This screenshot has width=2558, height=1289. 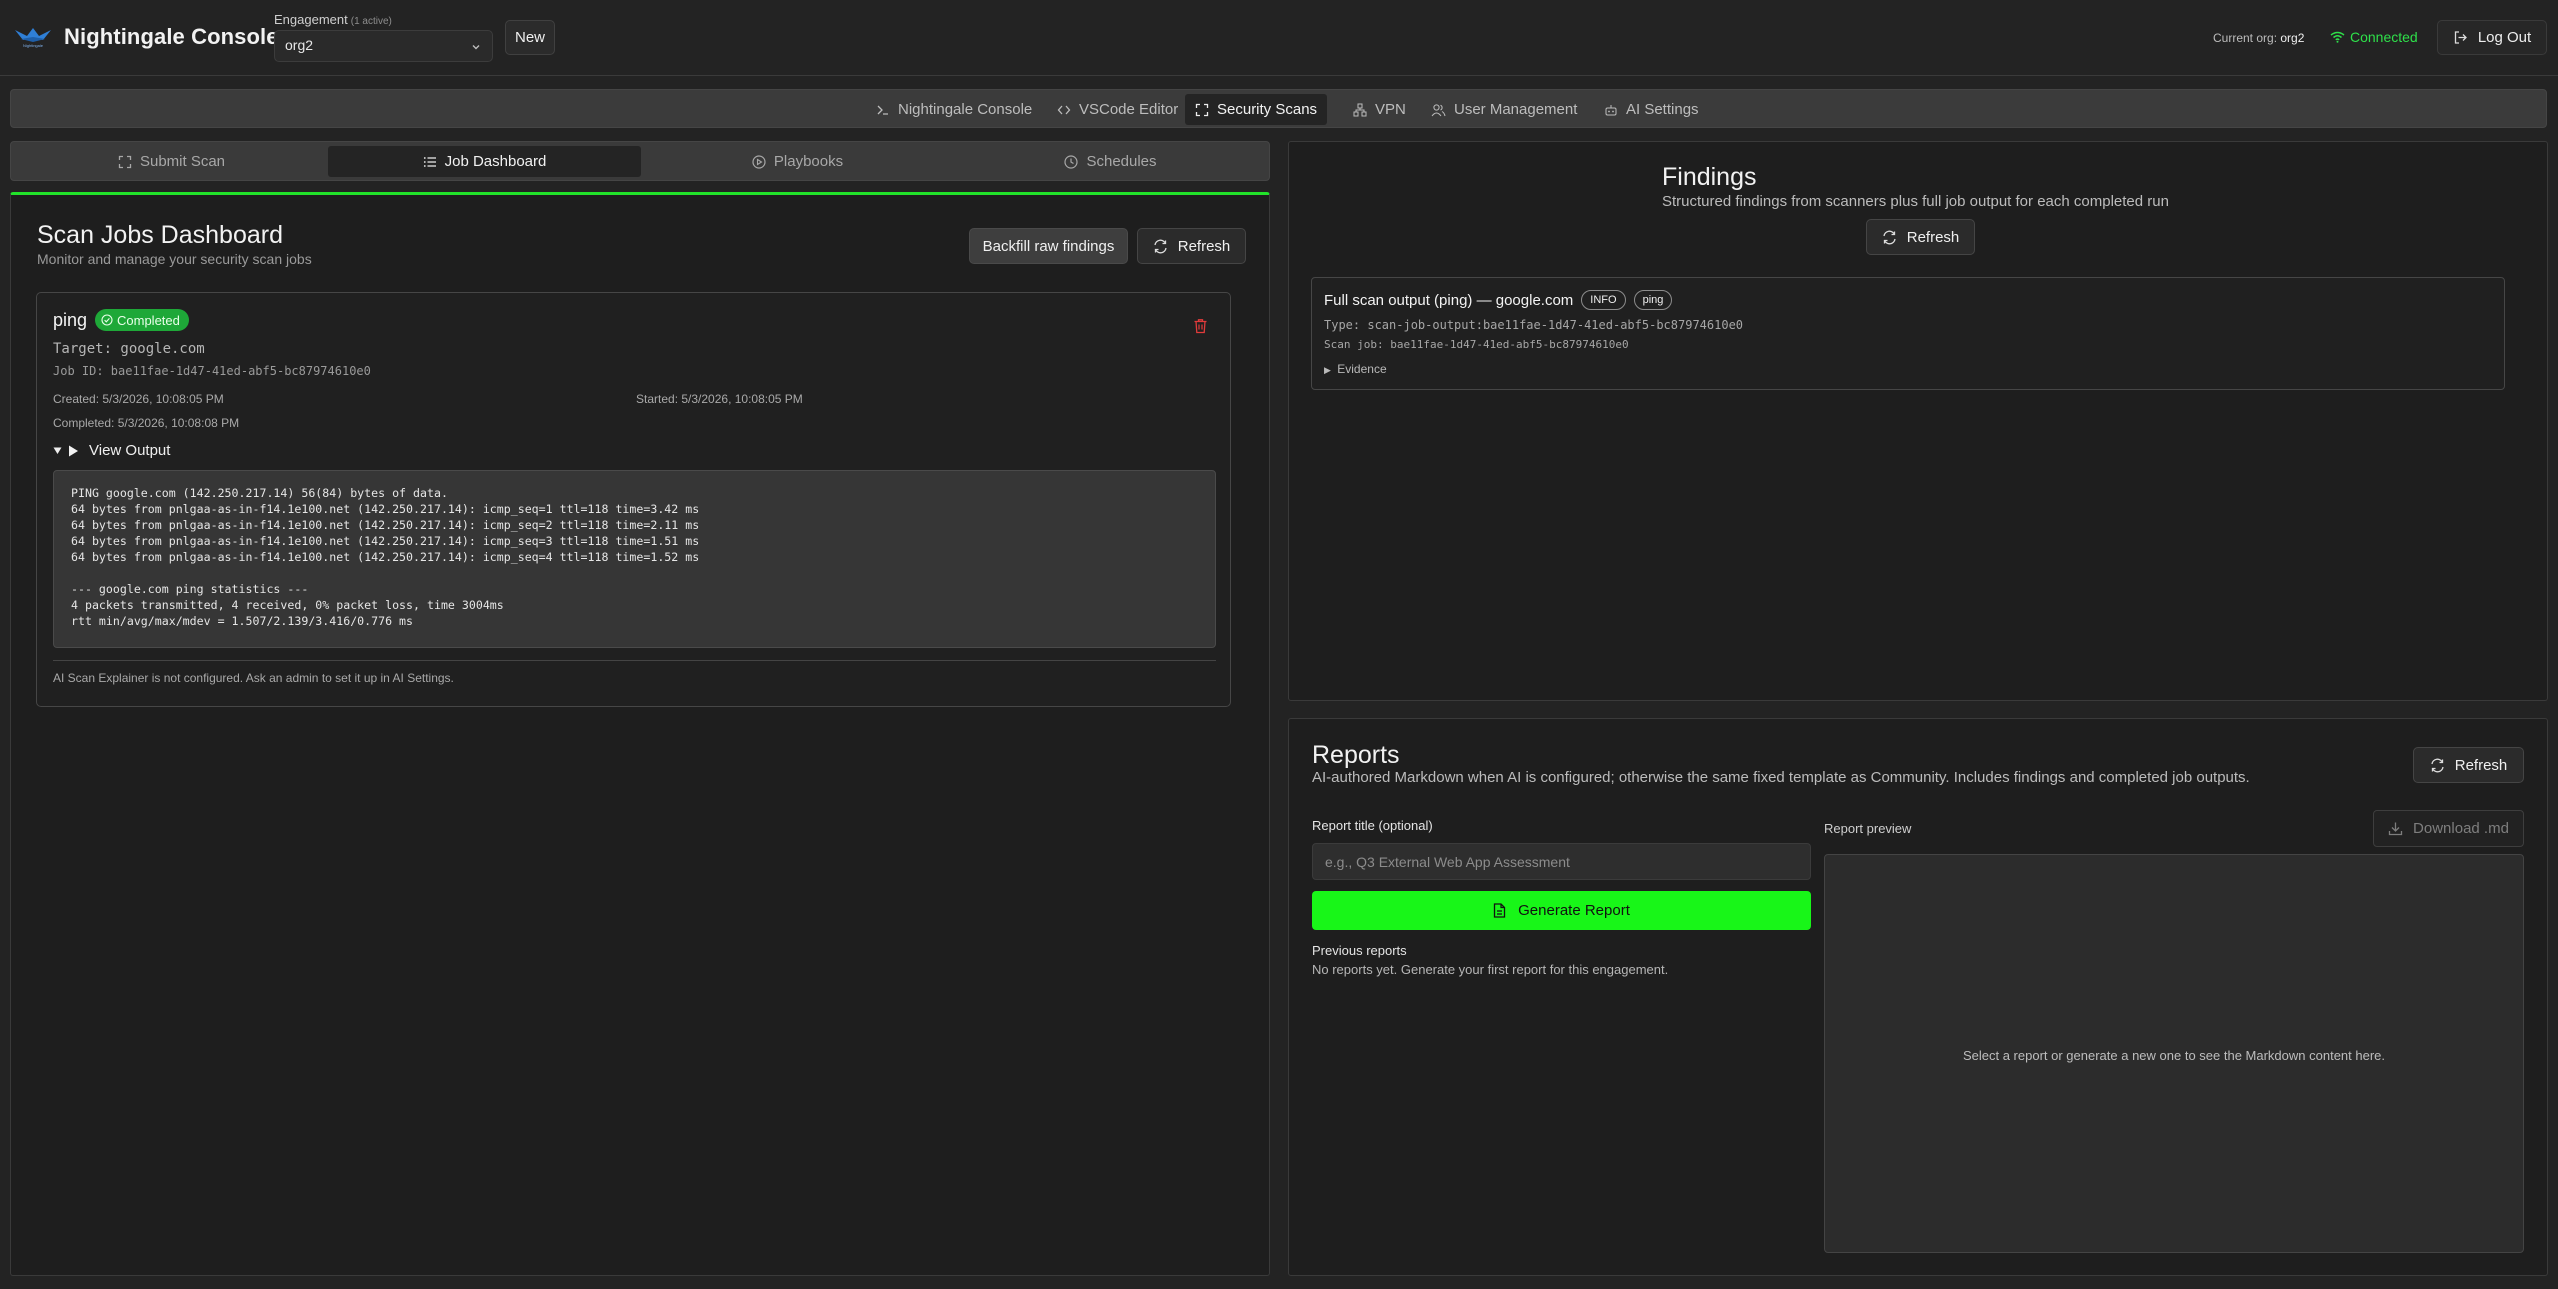 I want to click on refresh-jobs-button: Refresh, so click(x=1191, y=246).